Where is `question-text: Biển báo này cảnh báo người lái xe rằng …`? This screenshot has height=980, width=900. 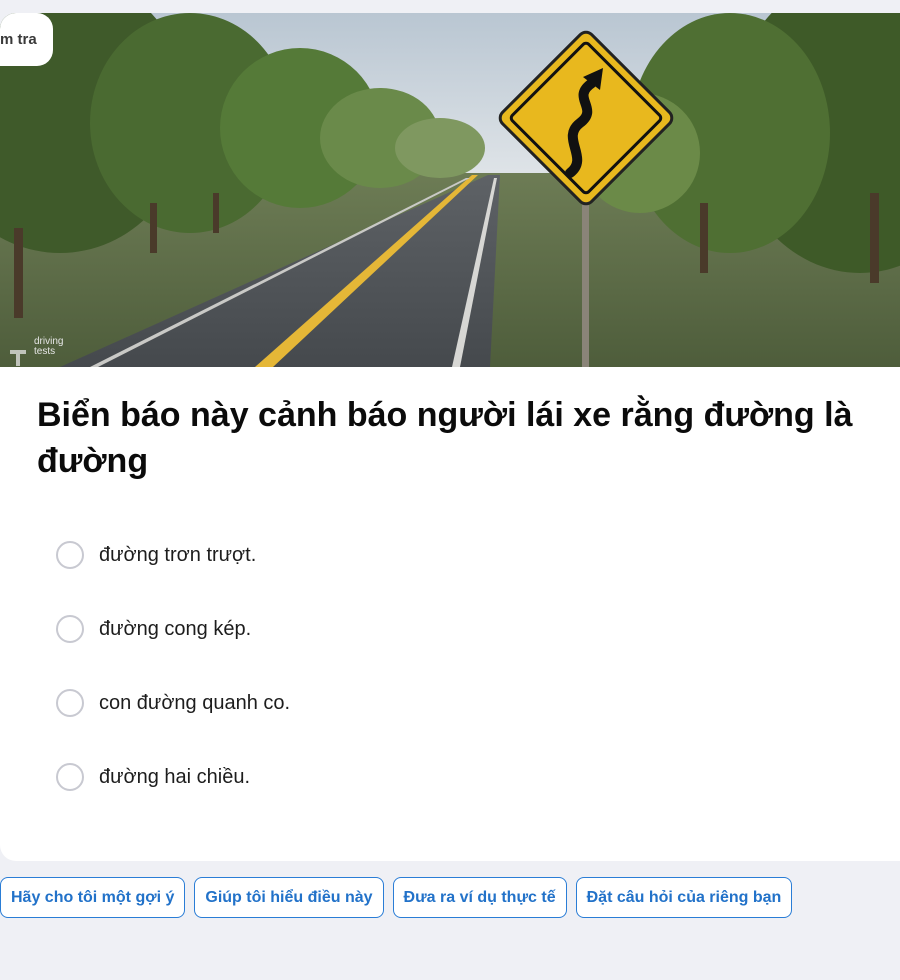 question-text: Biển báo này cảnh báo người lái xe rằng … is located at coordinates (445, 438).